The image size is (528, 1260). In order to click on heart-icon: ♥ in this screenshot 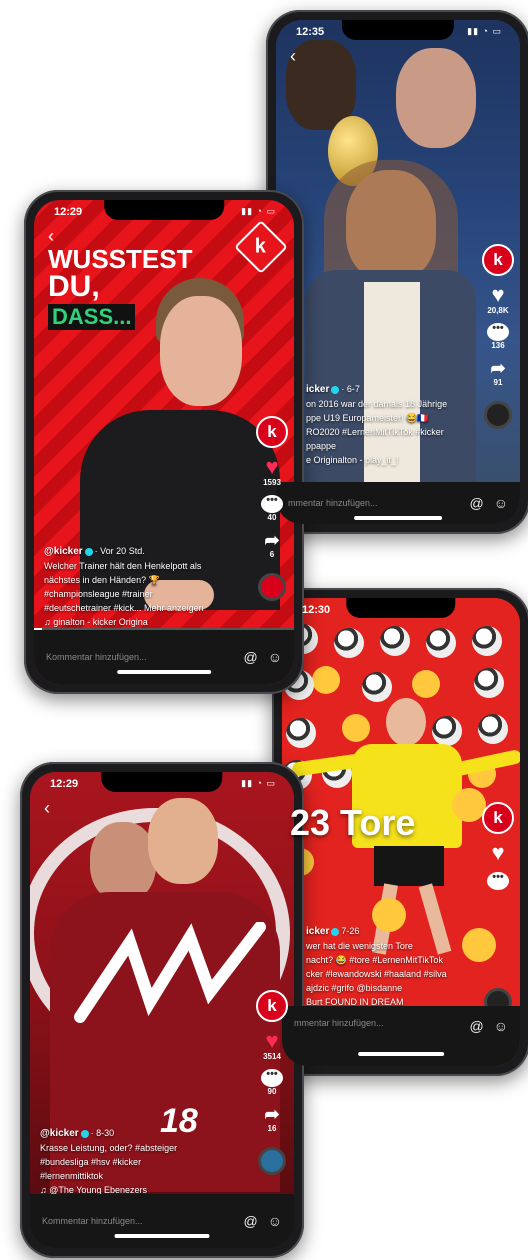, I will do `click(272, 466)`.